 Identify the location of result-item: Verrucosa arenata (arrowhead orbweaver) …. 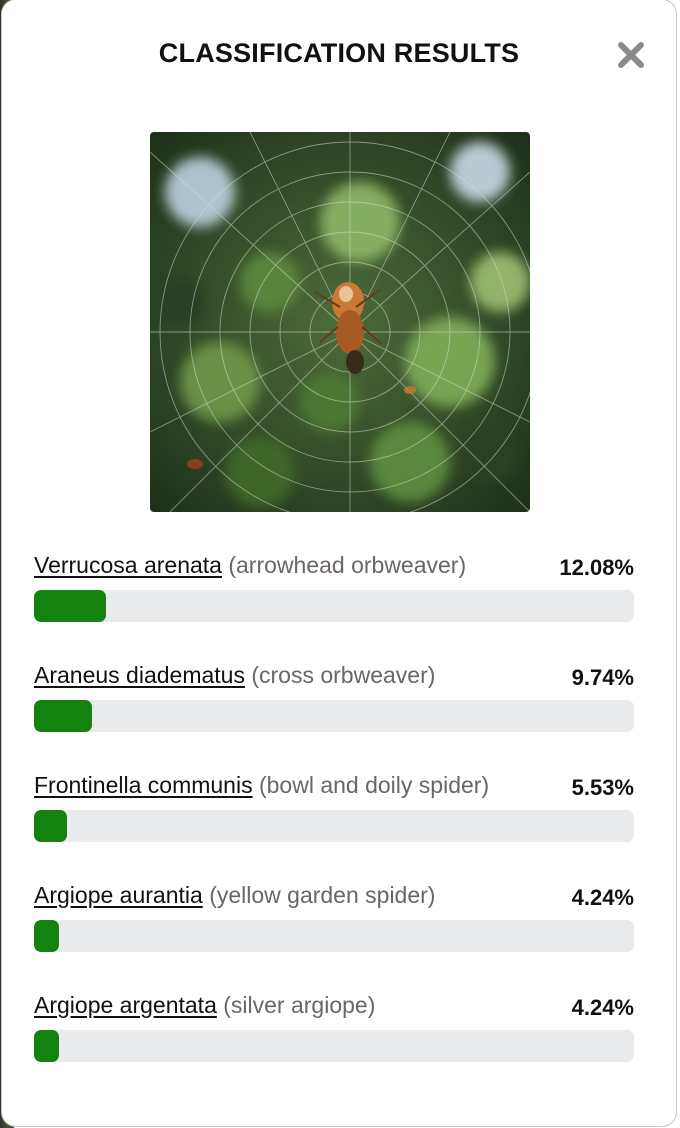
(334, 600).